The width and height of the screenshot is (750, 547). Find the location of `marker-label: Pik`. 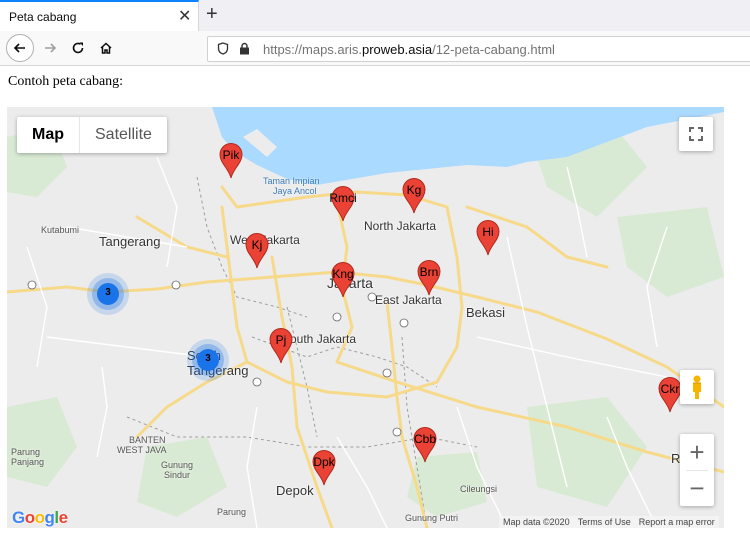

marker-label: Pik is located at coordinates (231, 155).